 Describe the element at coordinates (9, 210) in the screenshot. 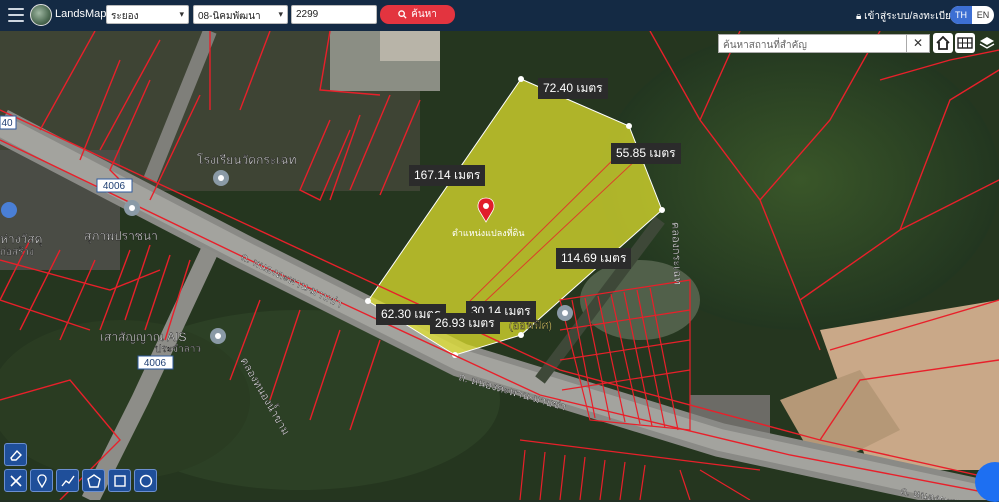

I see `shopping-icon` at that location.